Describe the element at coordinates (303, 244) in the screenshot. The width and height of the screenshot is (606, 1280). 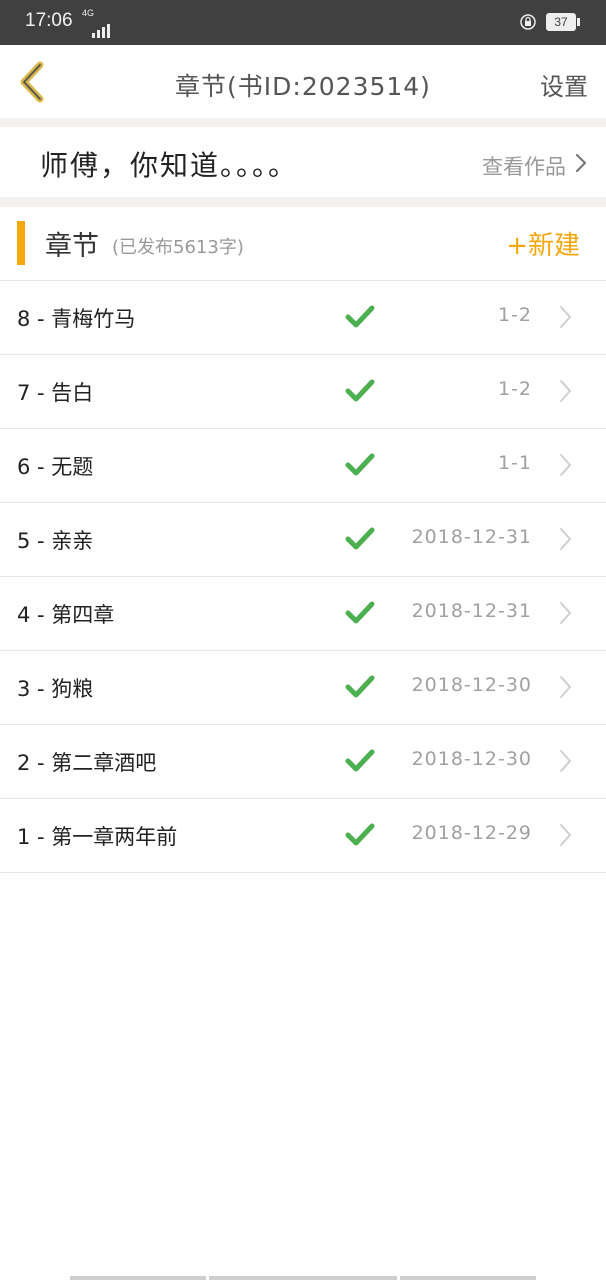
I see `chapter-section-header: 章节 (已发布5613字) +新建` at that location.